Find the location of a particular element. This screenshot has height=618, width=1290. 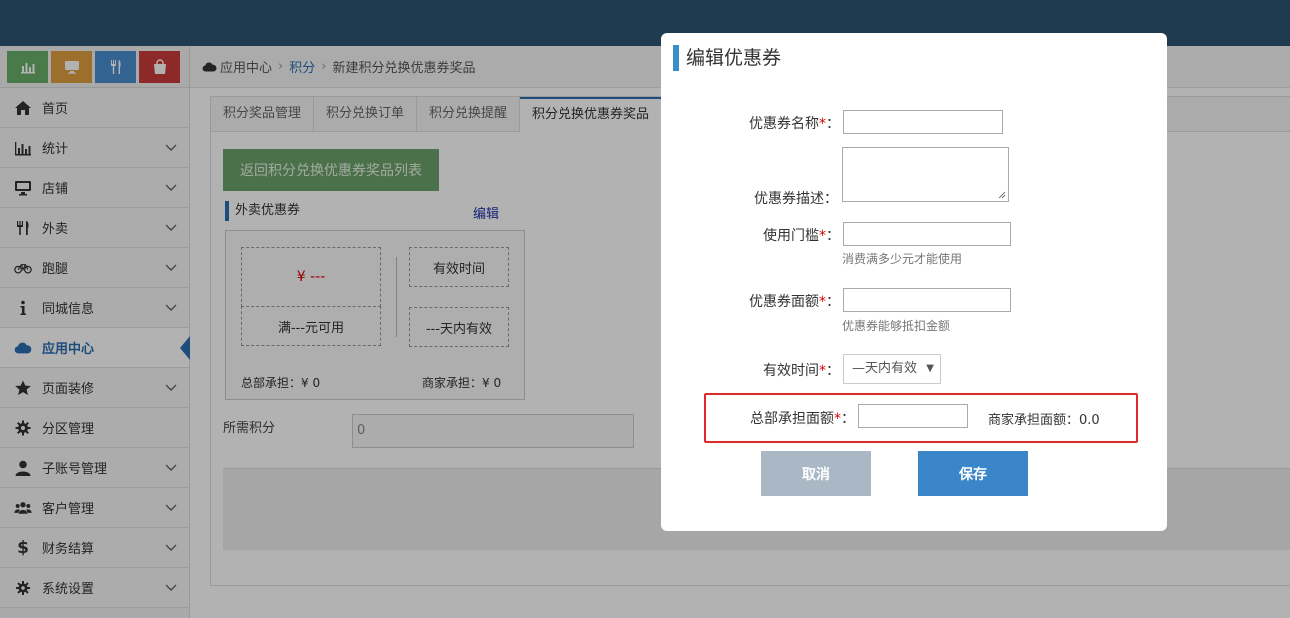

coupon-amount-hint: 优惠券能够抵扣金额 is located at coordinates (896, 326).